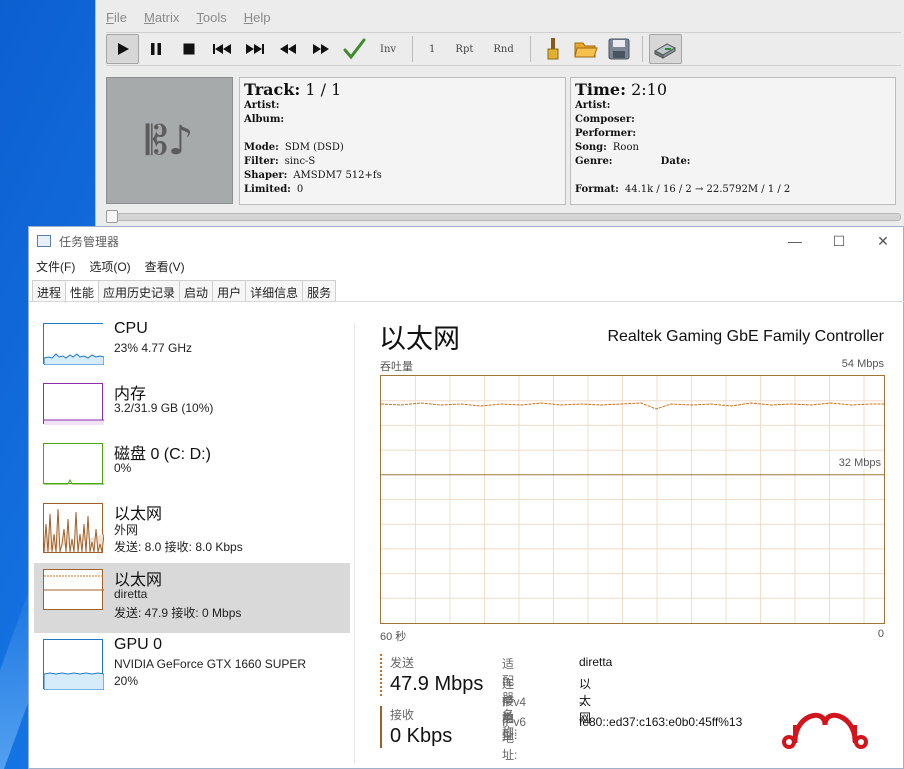 The image size is (904, 769). I want to click on time-label: Time:, so click(600, 89).